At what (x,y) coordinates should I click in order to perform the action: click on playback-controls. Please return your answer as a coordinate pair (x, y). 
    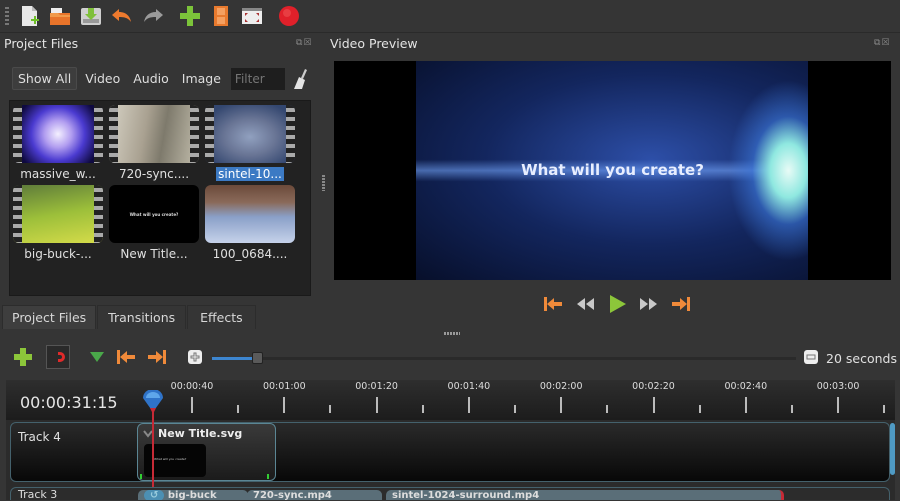
    Looking at the image, I should click on (620, 304).